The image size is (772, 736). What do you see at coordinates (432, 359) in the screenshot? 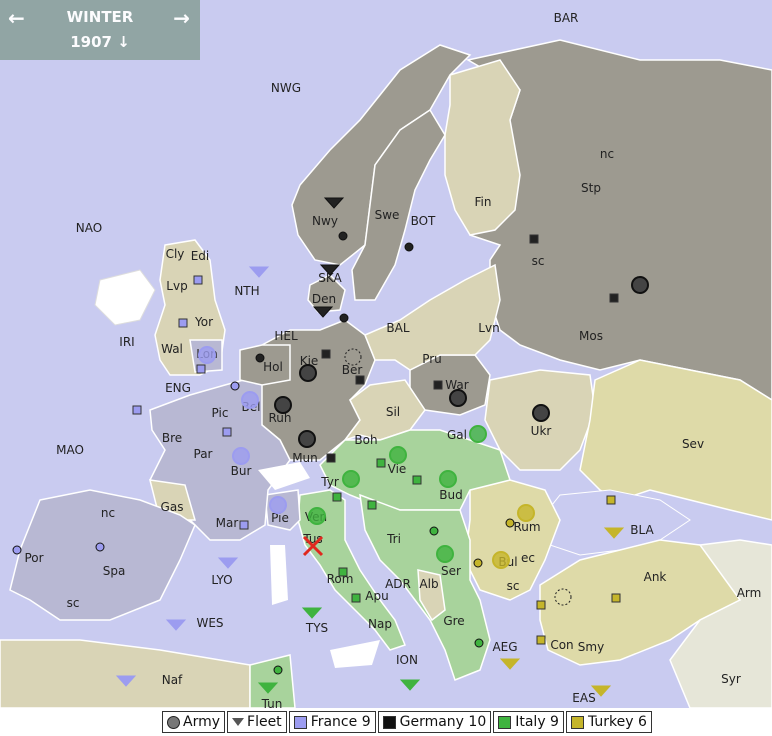
I see `label-pru: Pru` at bounding box center [432, 359].